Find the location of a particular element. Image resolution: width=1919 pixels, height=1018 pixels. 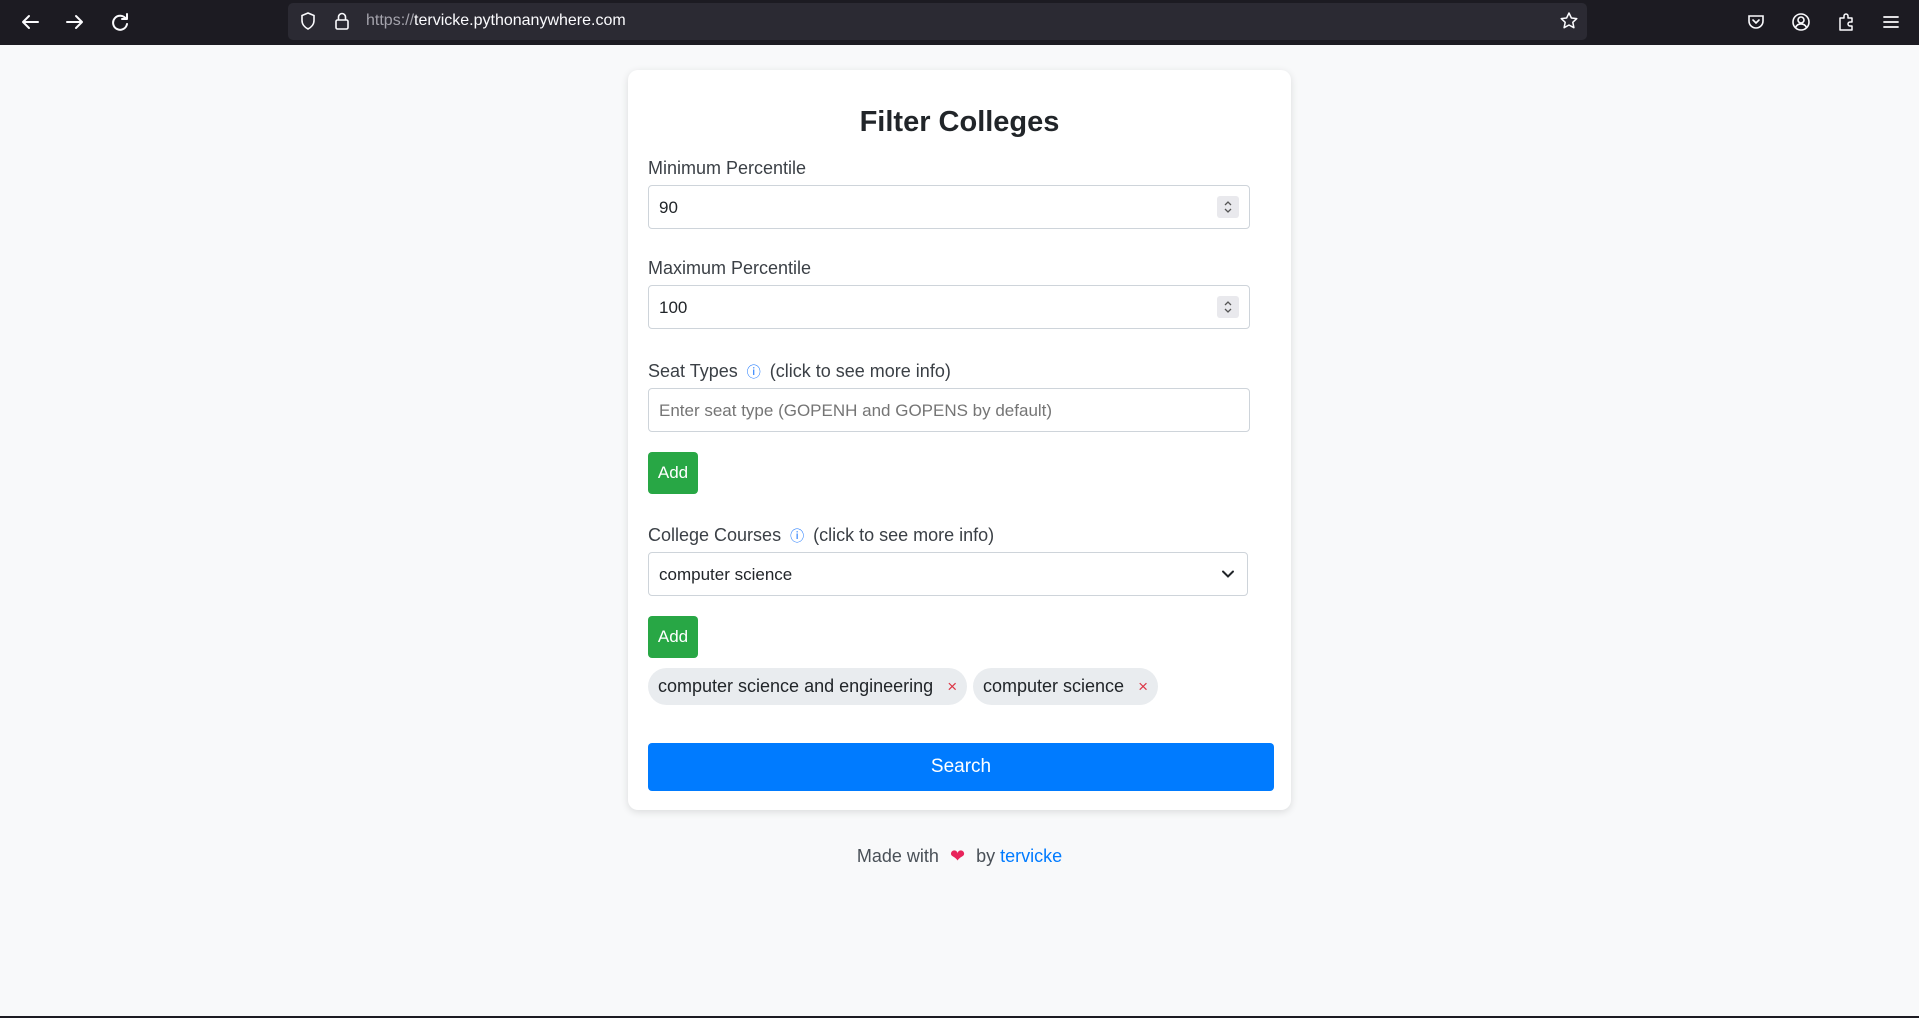

max-percentile-value: 100 is located at coordinates (673, 307).